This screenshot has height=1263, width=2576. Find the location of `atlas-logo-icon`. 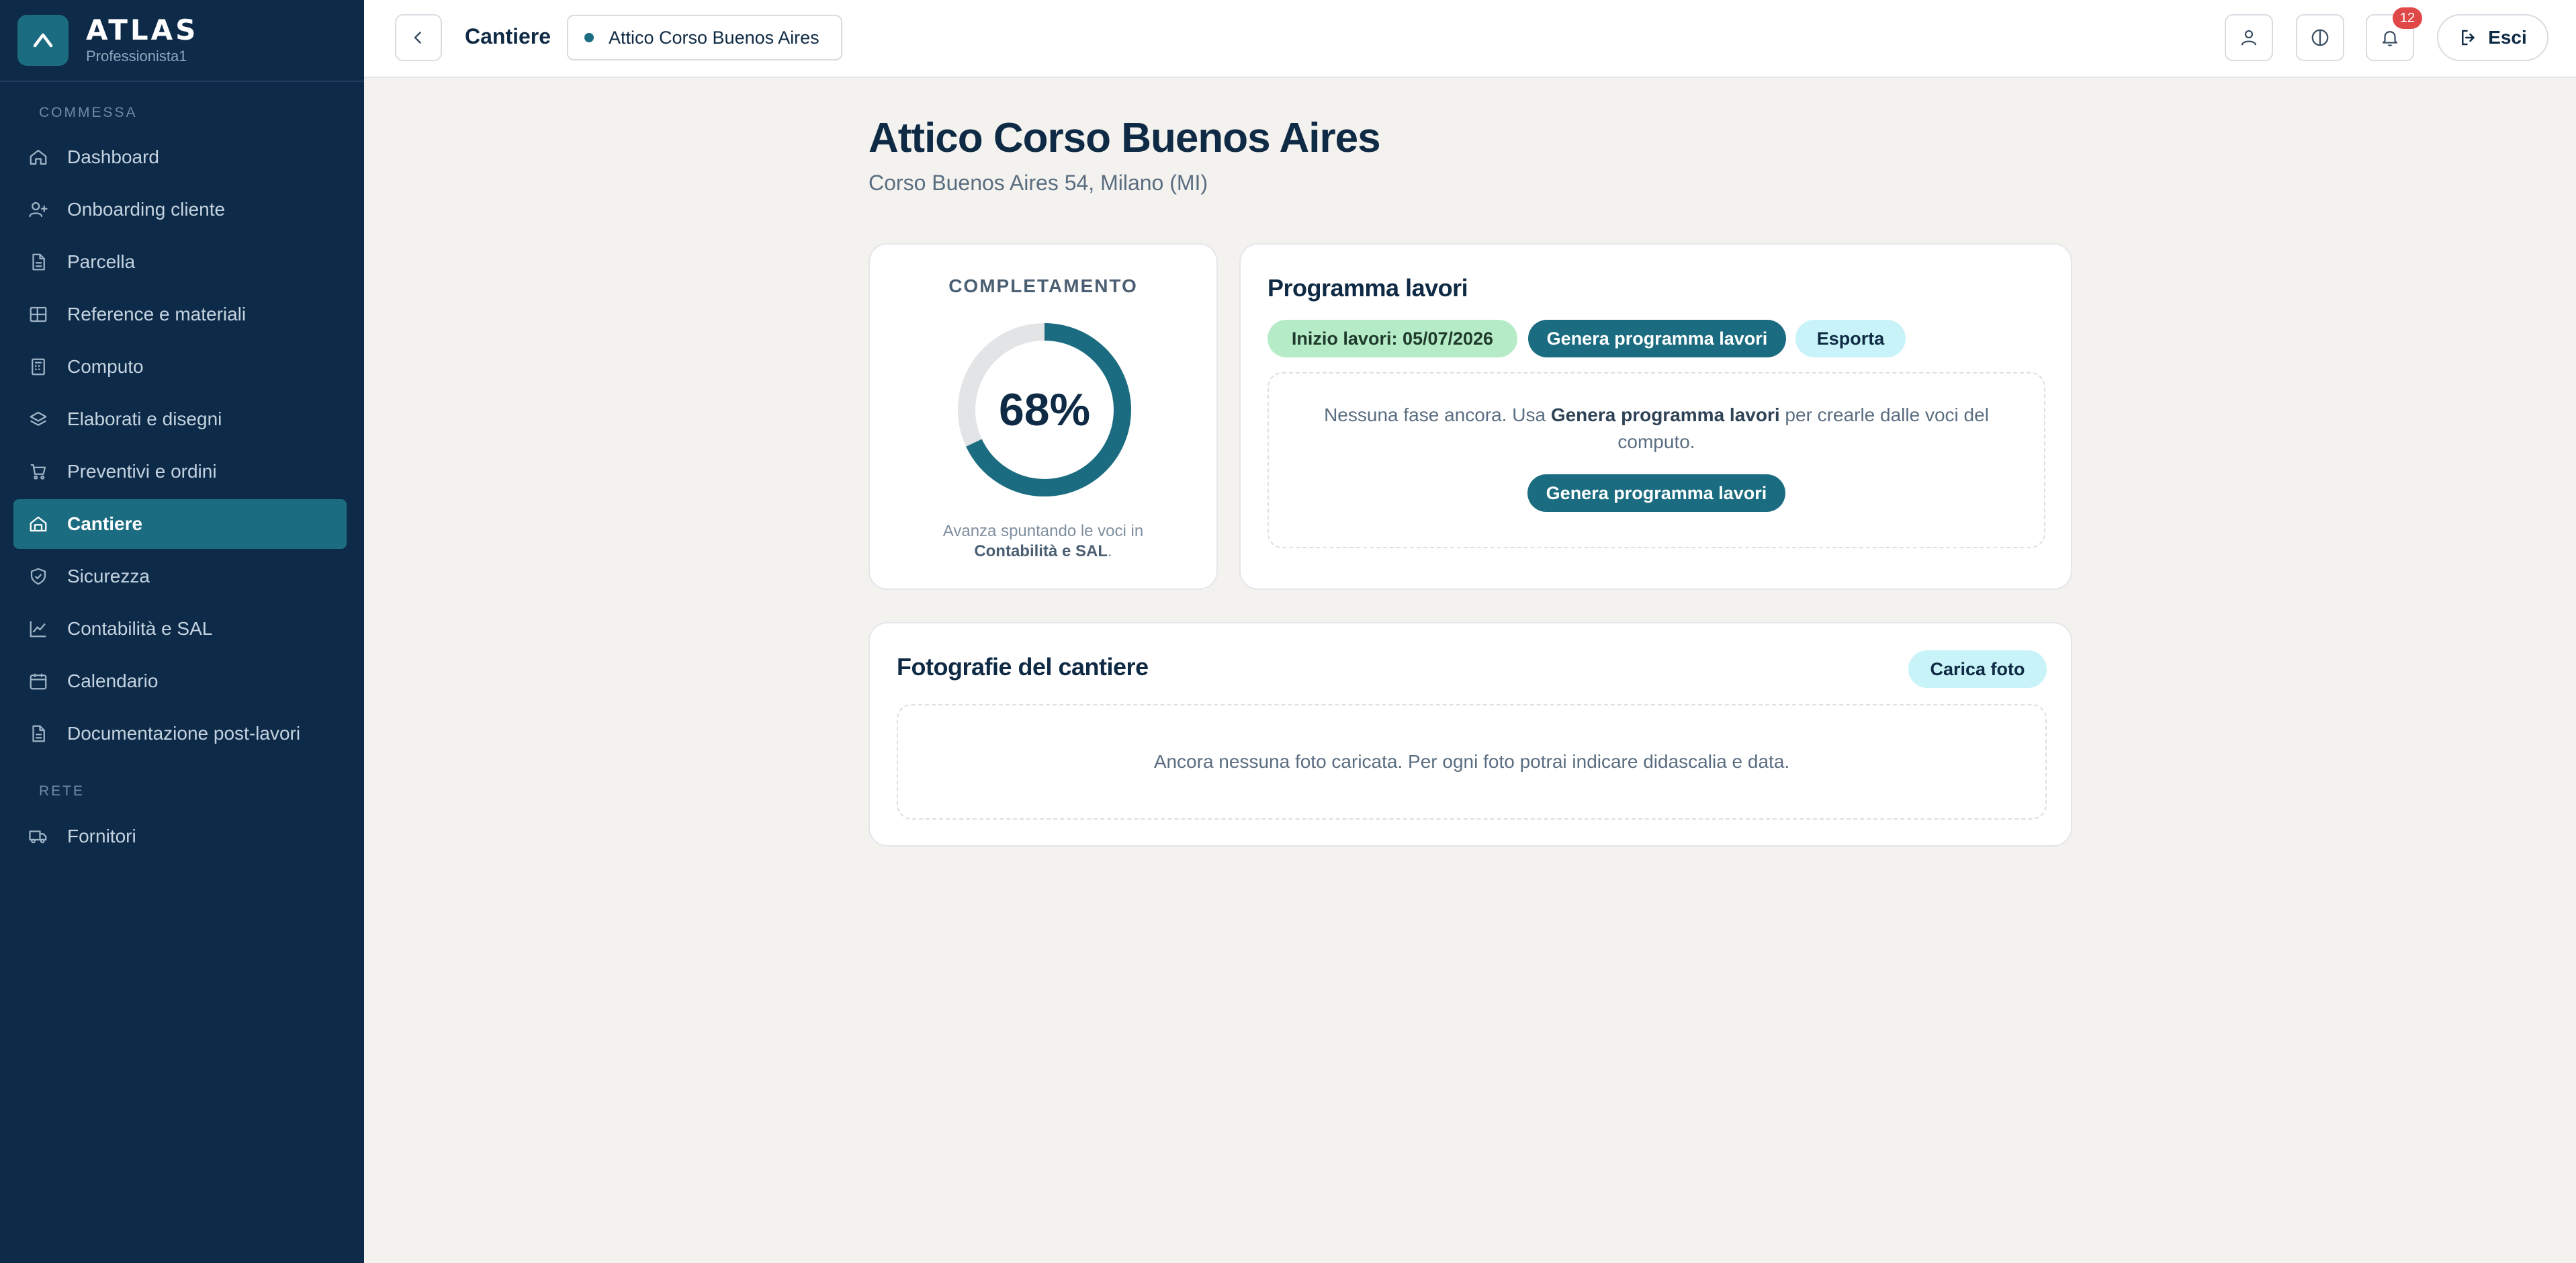

atlas-logo-icon is located at coordinates (43, 40).